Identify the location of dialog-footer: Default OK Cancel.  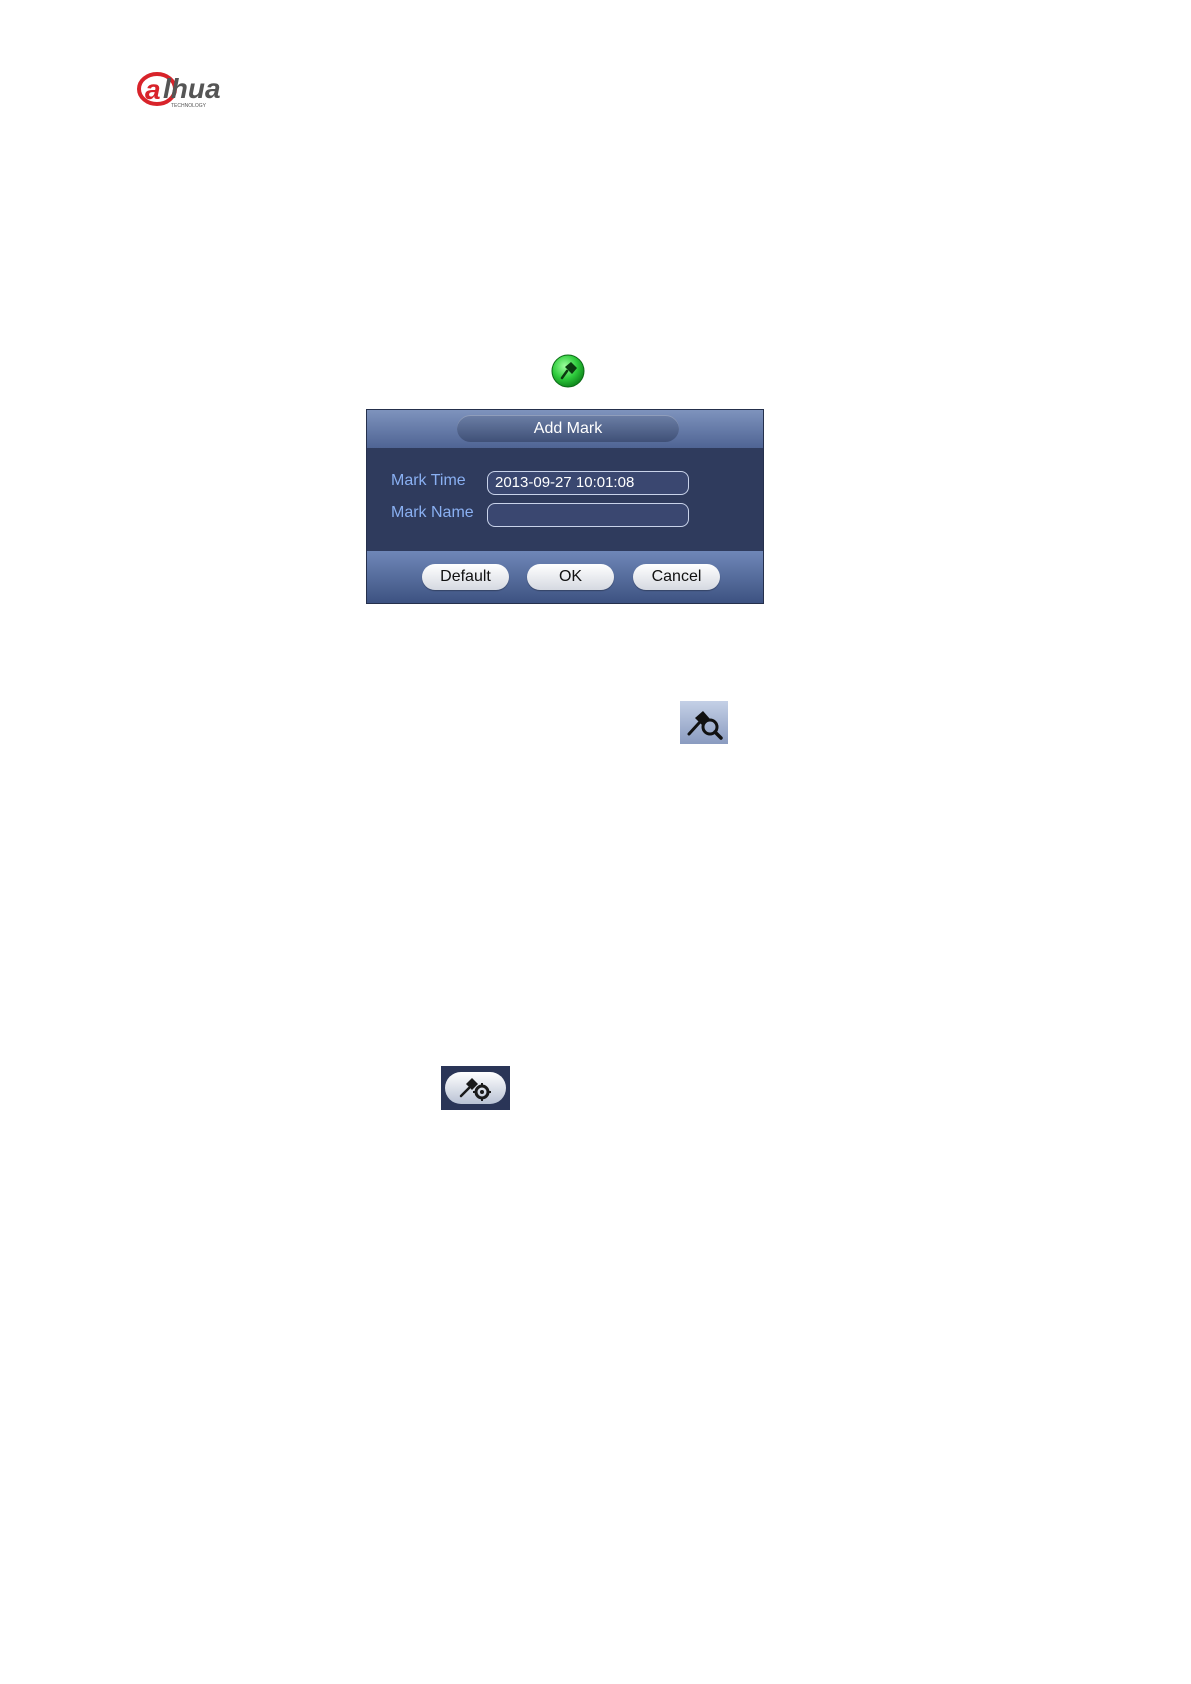
(565, 577).